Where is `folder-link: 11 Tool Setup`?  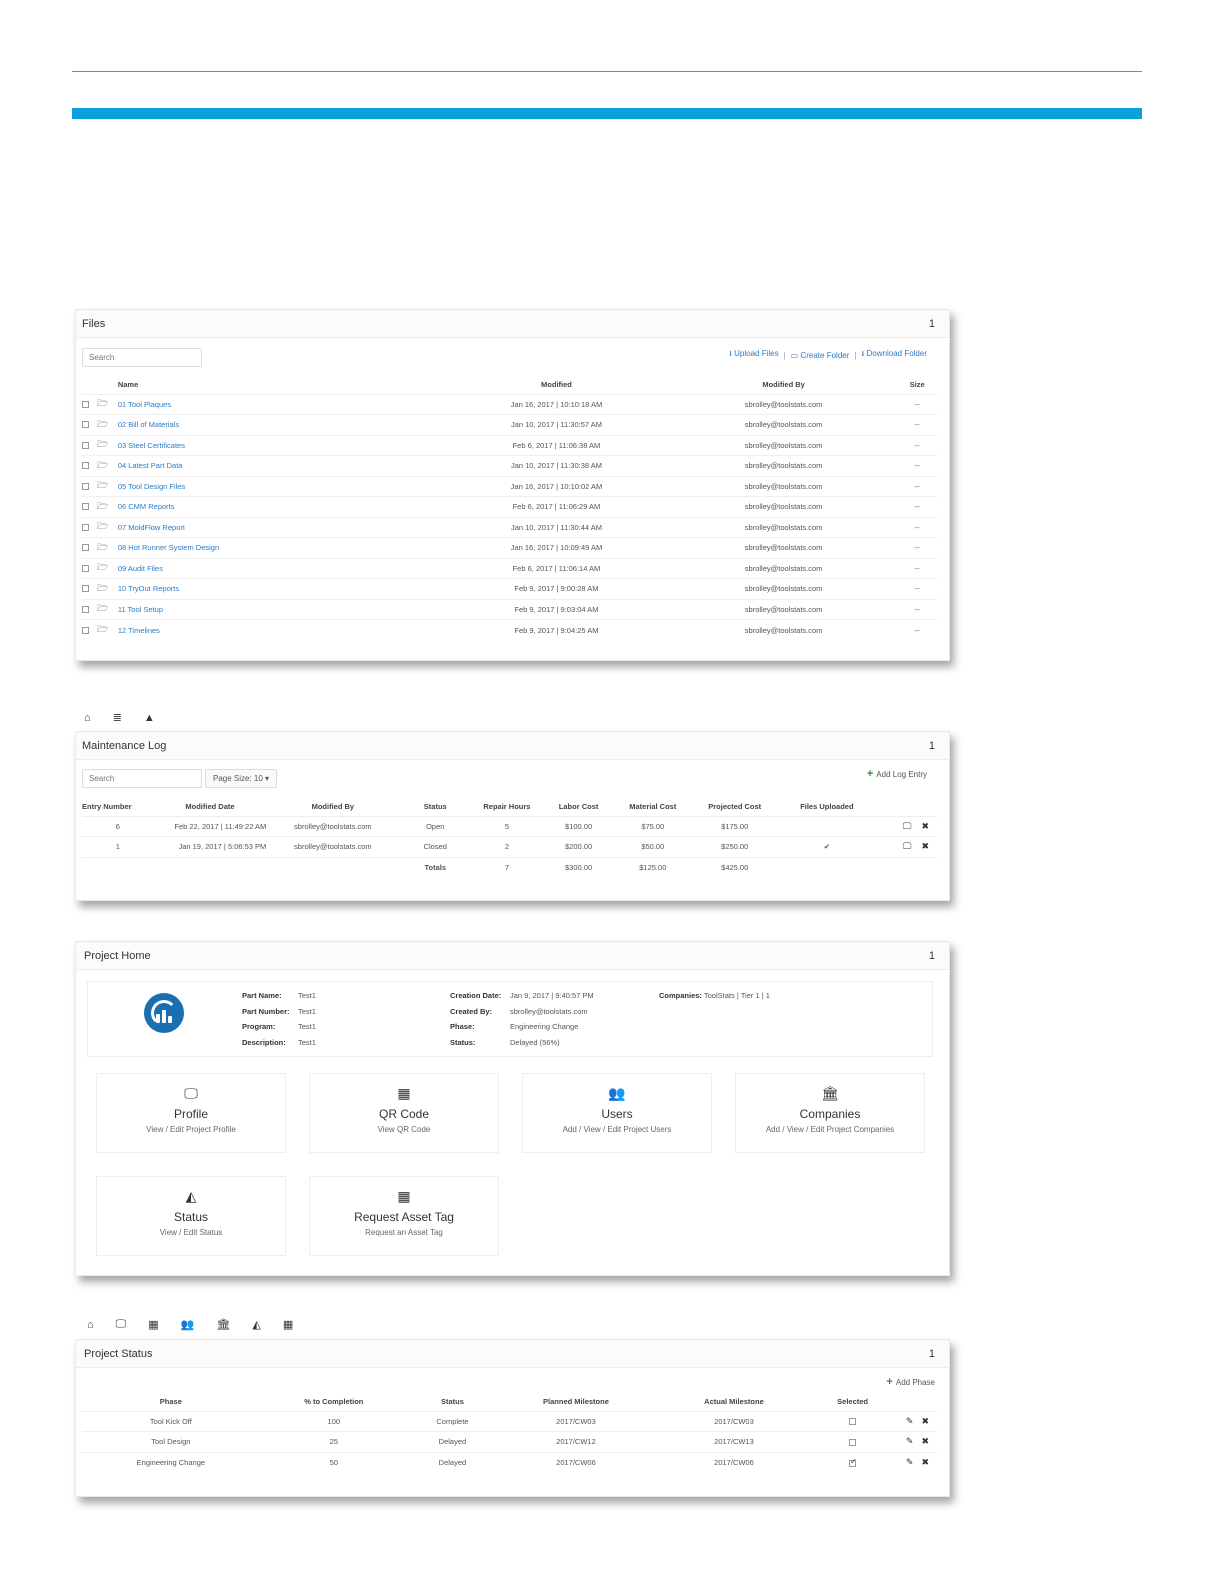
folder-link: 11 Tool Setup is located at coordinates (140, 609).